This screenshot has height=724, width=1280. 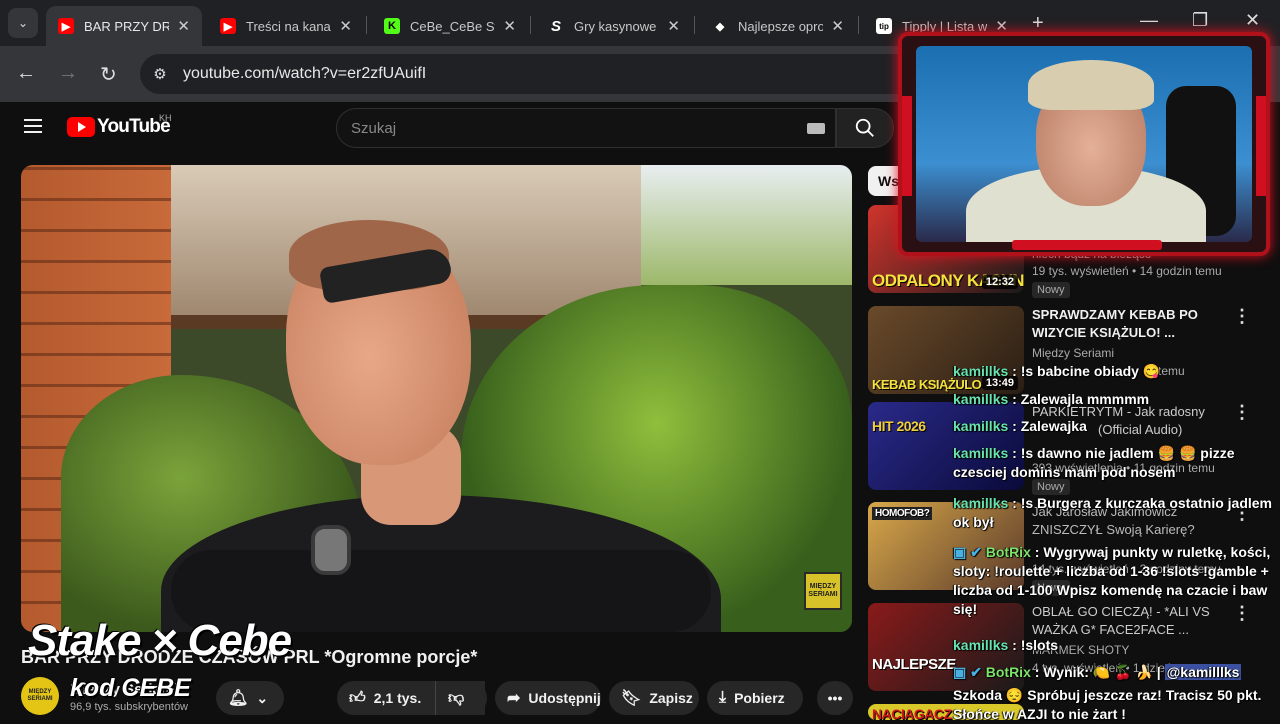 I want to click on save-button: 🔖︎ Zapisz, so click(x=654, y=698).